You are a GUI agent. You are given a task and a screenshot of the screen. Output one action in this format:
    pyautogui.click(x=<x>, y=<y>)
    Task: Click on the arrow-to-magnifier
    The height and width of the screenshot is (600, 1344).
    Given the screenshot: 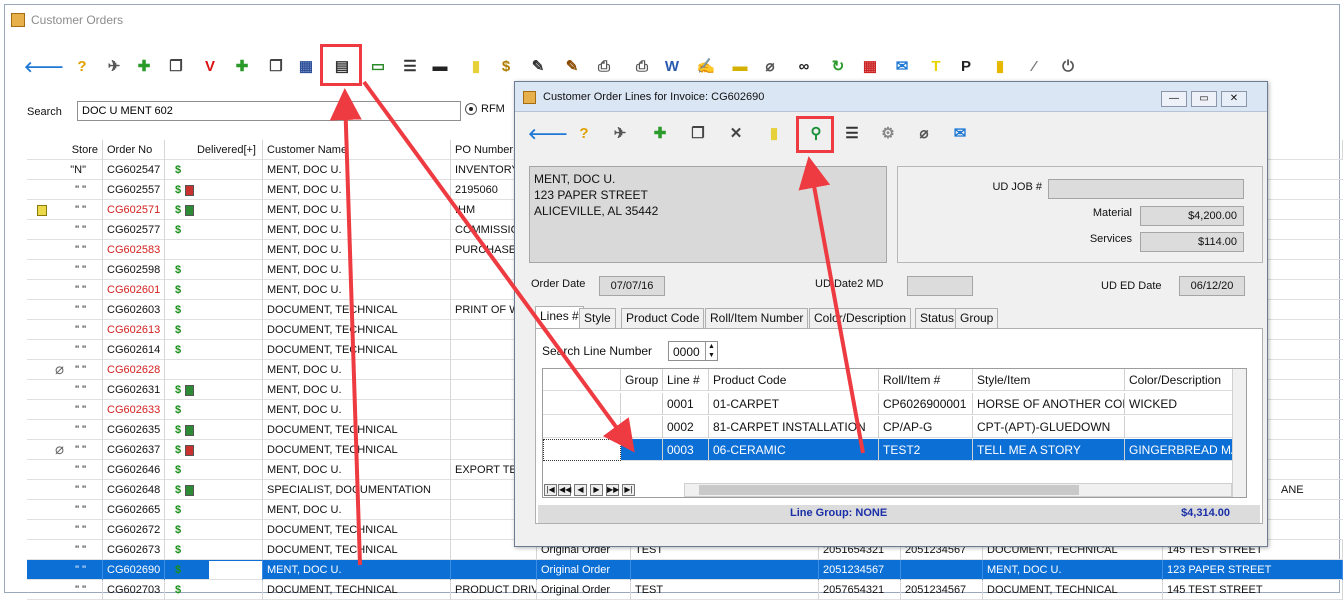 What is the action you would take?
    pyautogui.click(x=831, y=305)
    